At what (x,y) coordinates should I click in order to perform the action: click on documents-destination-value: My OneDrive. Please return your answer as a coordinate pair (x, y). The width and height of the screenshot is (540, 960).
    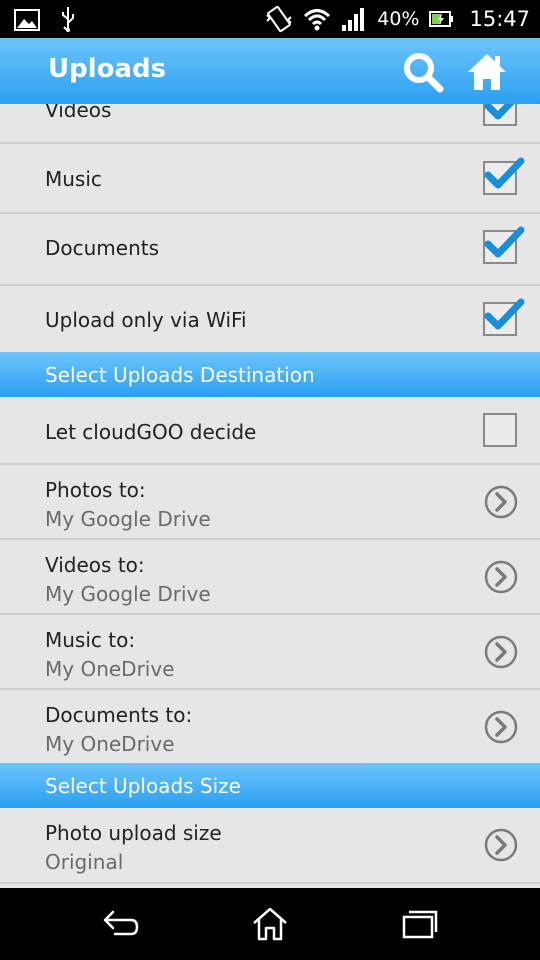
    Looking at the image, I should click on (110, 744).